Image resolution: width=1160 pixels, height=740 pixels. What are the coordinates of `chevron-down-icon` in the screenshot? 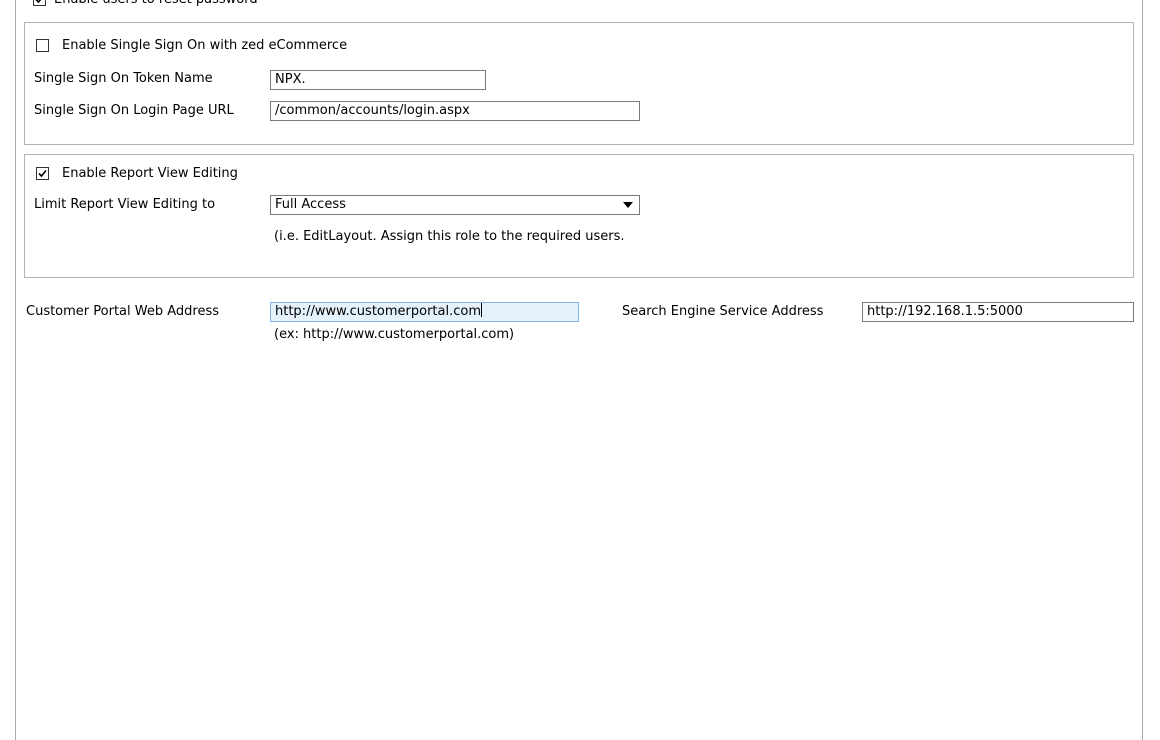 It's located at (628, 205).